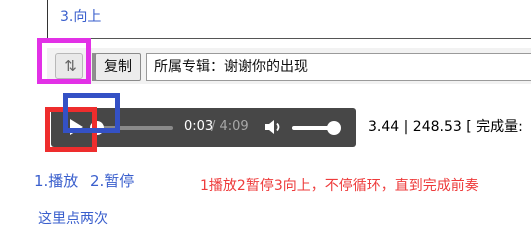  What do you see at coordinates (112, 181) in the screenshot?
I see `step-2-label: 2.暂停` at bounding box center [112, 181].